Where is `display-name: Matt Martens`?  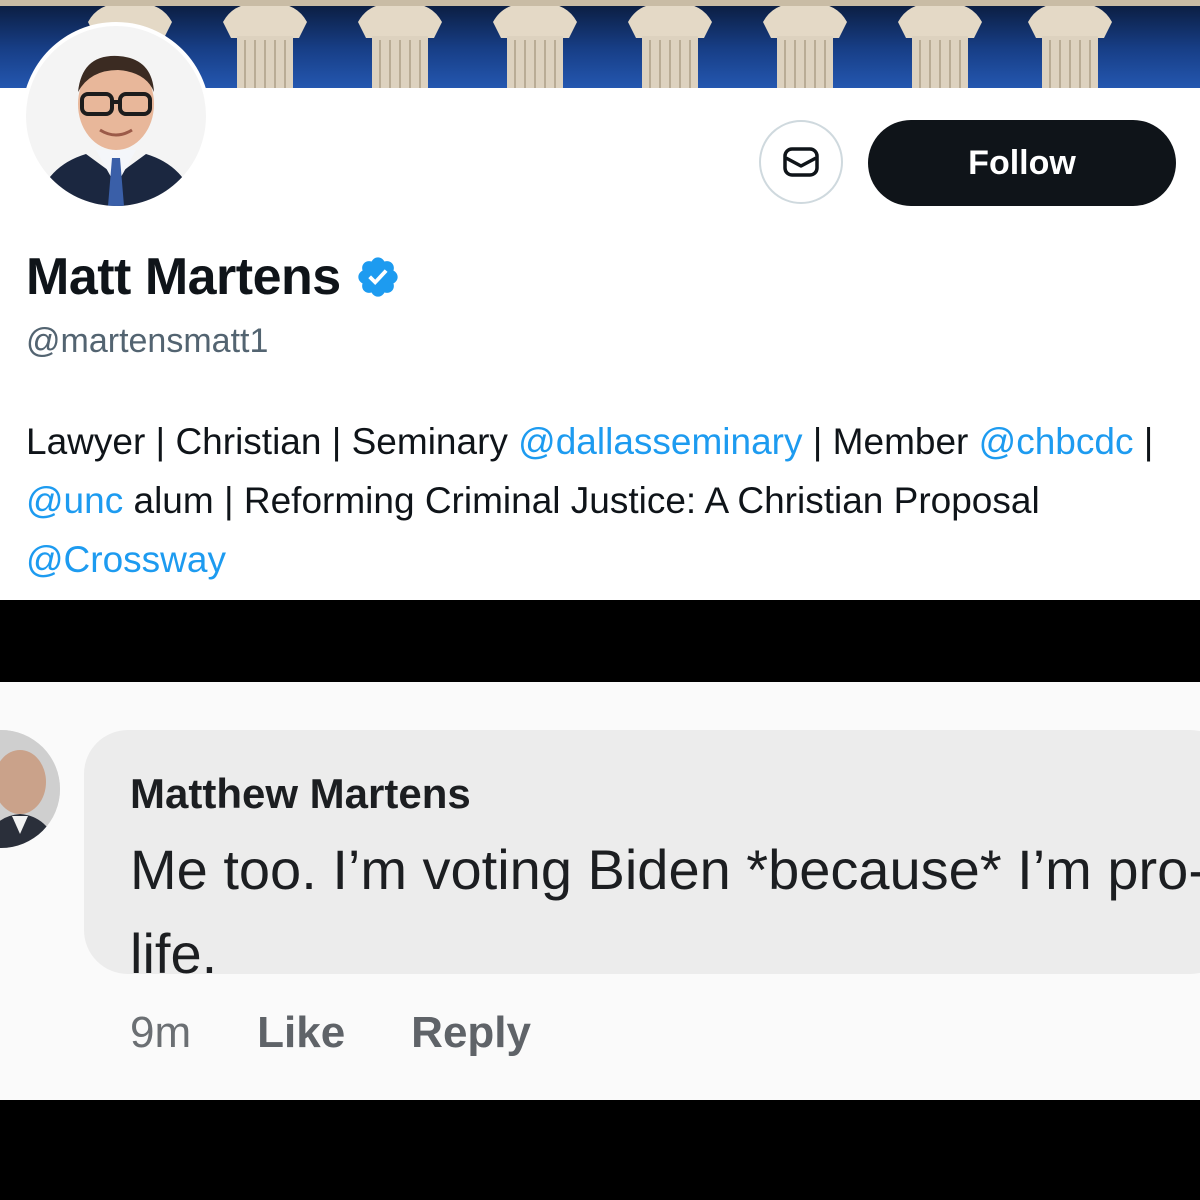
display-name: Matt Martens is located at coordinates (183, 277).